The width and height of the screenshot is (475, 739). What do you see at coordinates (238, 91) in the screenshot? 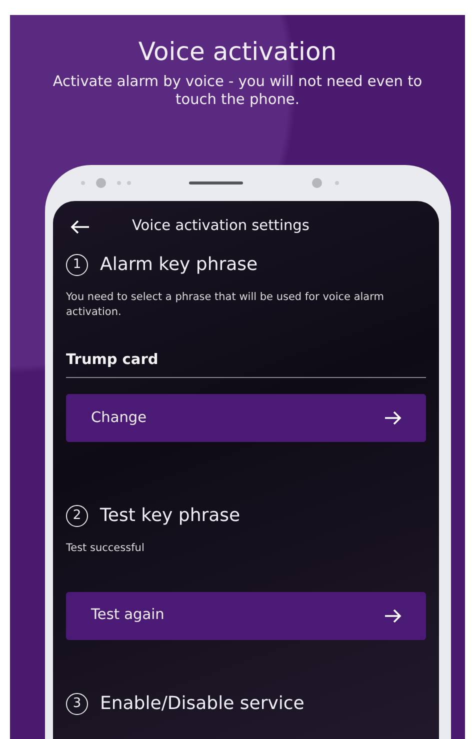
I see `subtitle: Activate alarm by voice - you will not need even to touch the phone.` at bounding box center [238, 91].